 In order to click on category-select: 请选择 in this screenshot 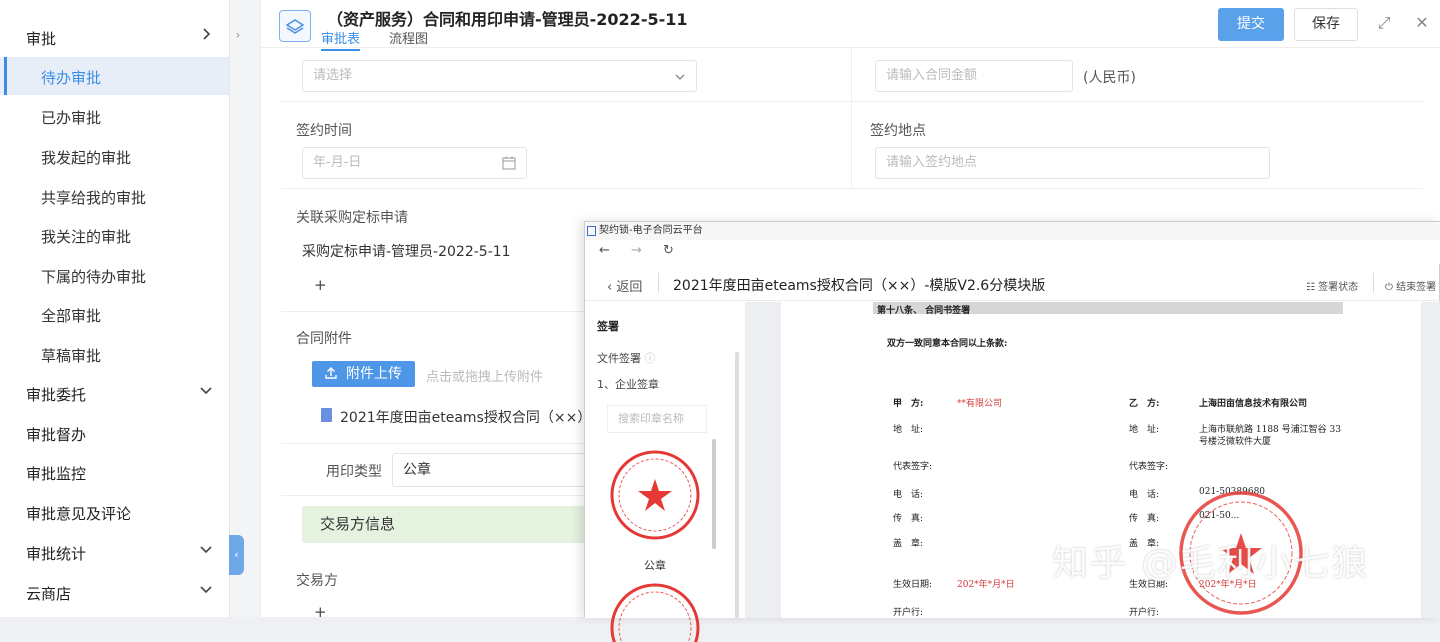, I will do `click(499, 76)`.